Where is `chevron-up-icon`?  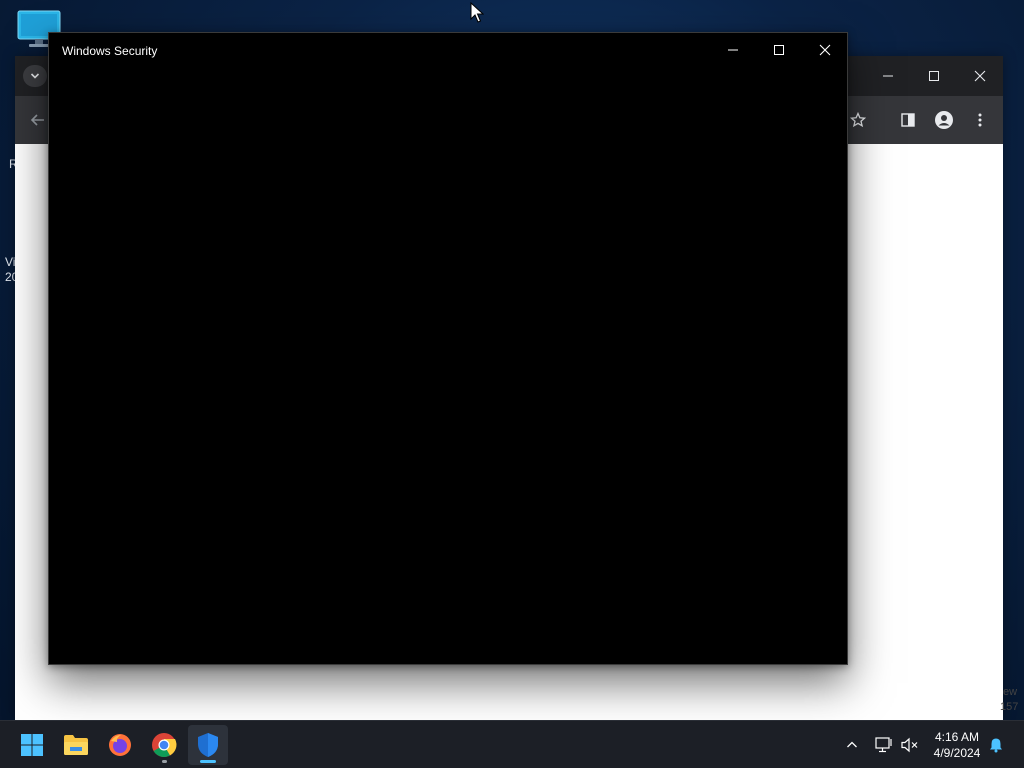 chevron-up-icon is located at coordinates (852, 744).